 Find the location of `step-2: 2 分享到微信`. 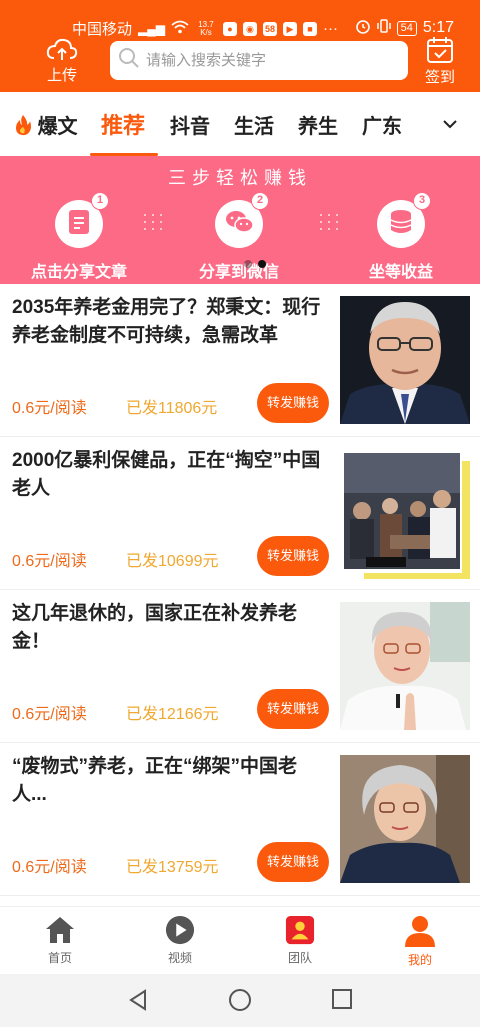

step-2: 2 分享到微信 is located at coordinates (239, 237).